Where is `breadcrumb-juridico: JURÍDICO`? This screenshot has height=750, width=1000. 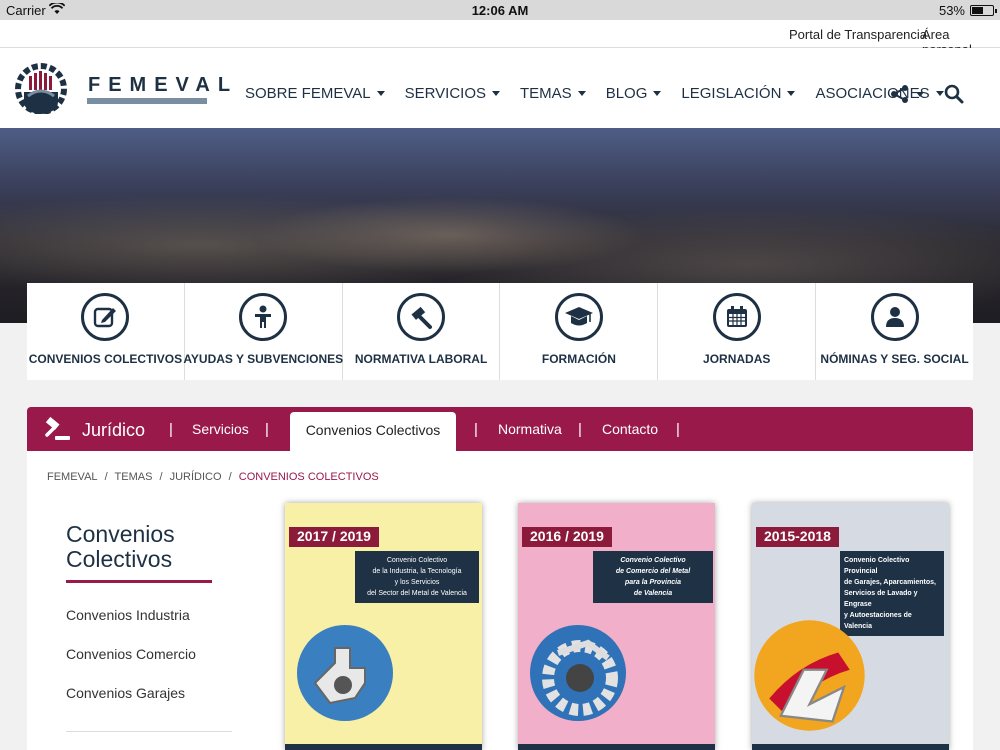 breadcrumb-juridico: JURÍDICO is located at coordinates (196, 477).